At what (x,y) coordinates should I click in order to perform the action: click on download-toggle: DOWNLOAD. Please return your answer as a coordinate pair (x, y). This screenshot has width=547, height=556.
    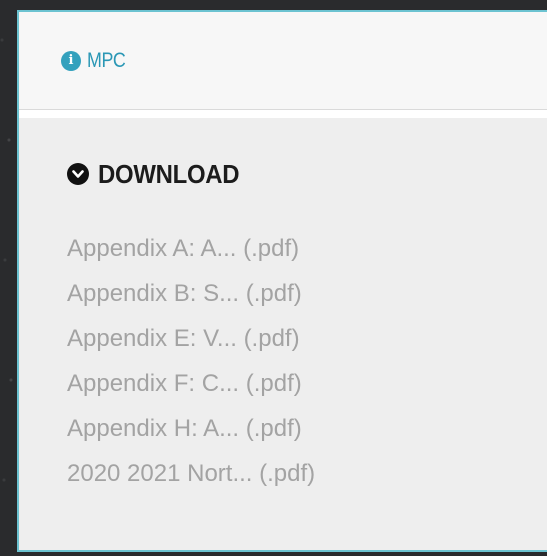
    Looking at the image, I should click on (307, 174).